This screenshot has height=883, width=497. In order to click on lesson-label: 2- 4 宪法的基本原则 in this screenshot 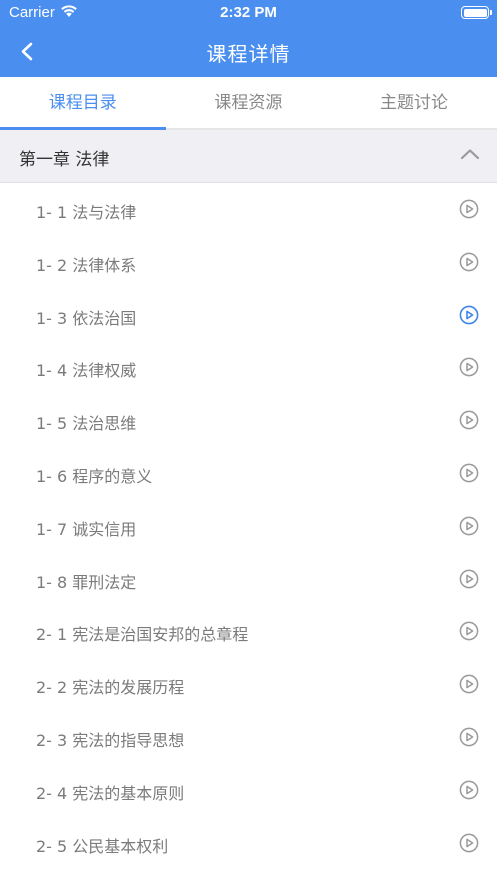, I will do `click(110, 793)`.